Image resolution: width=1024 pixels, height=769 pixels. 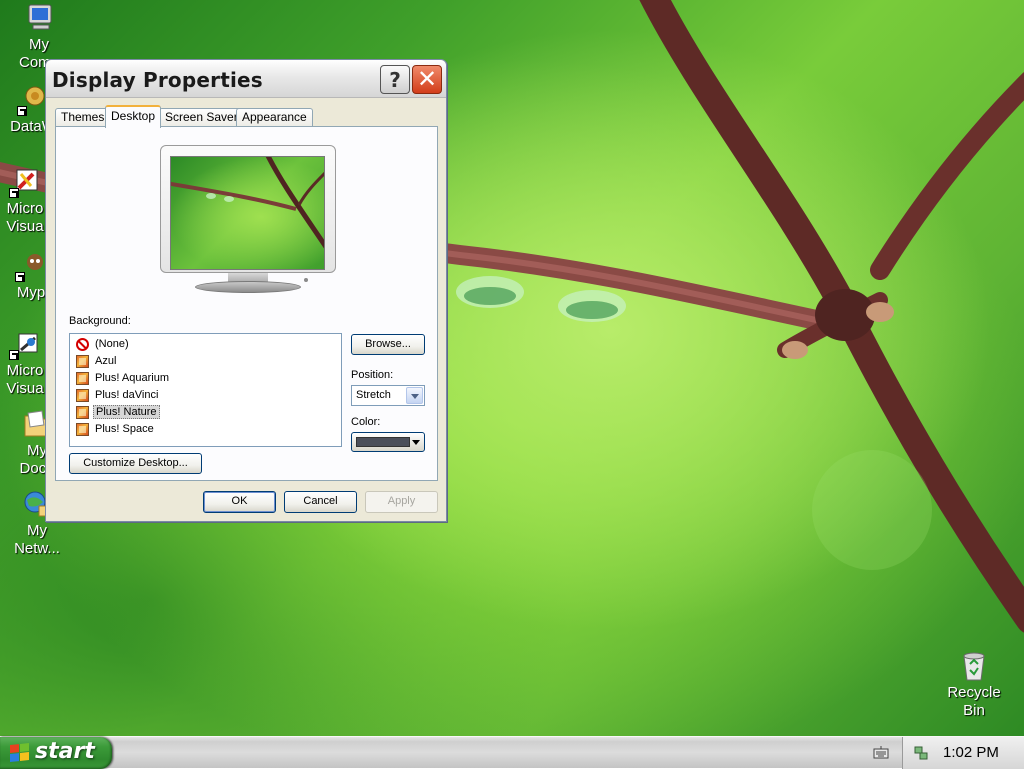 I want to click on start-button: start, so click(x=56, y=753).